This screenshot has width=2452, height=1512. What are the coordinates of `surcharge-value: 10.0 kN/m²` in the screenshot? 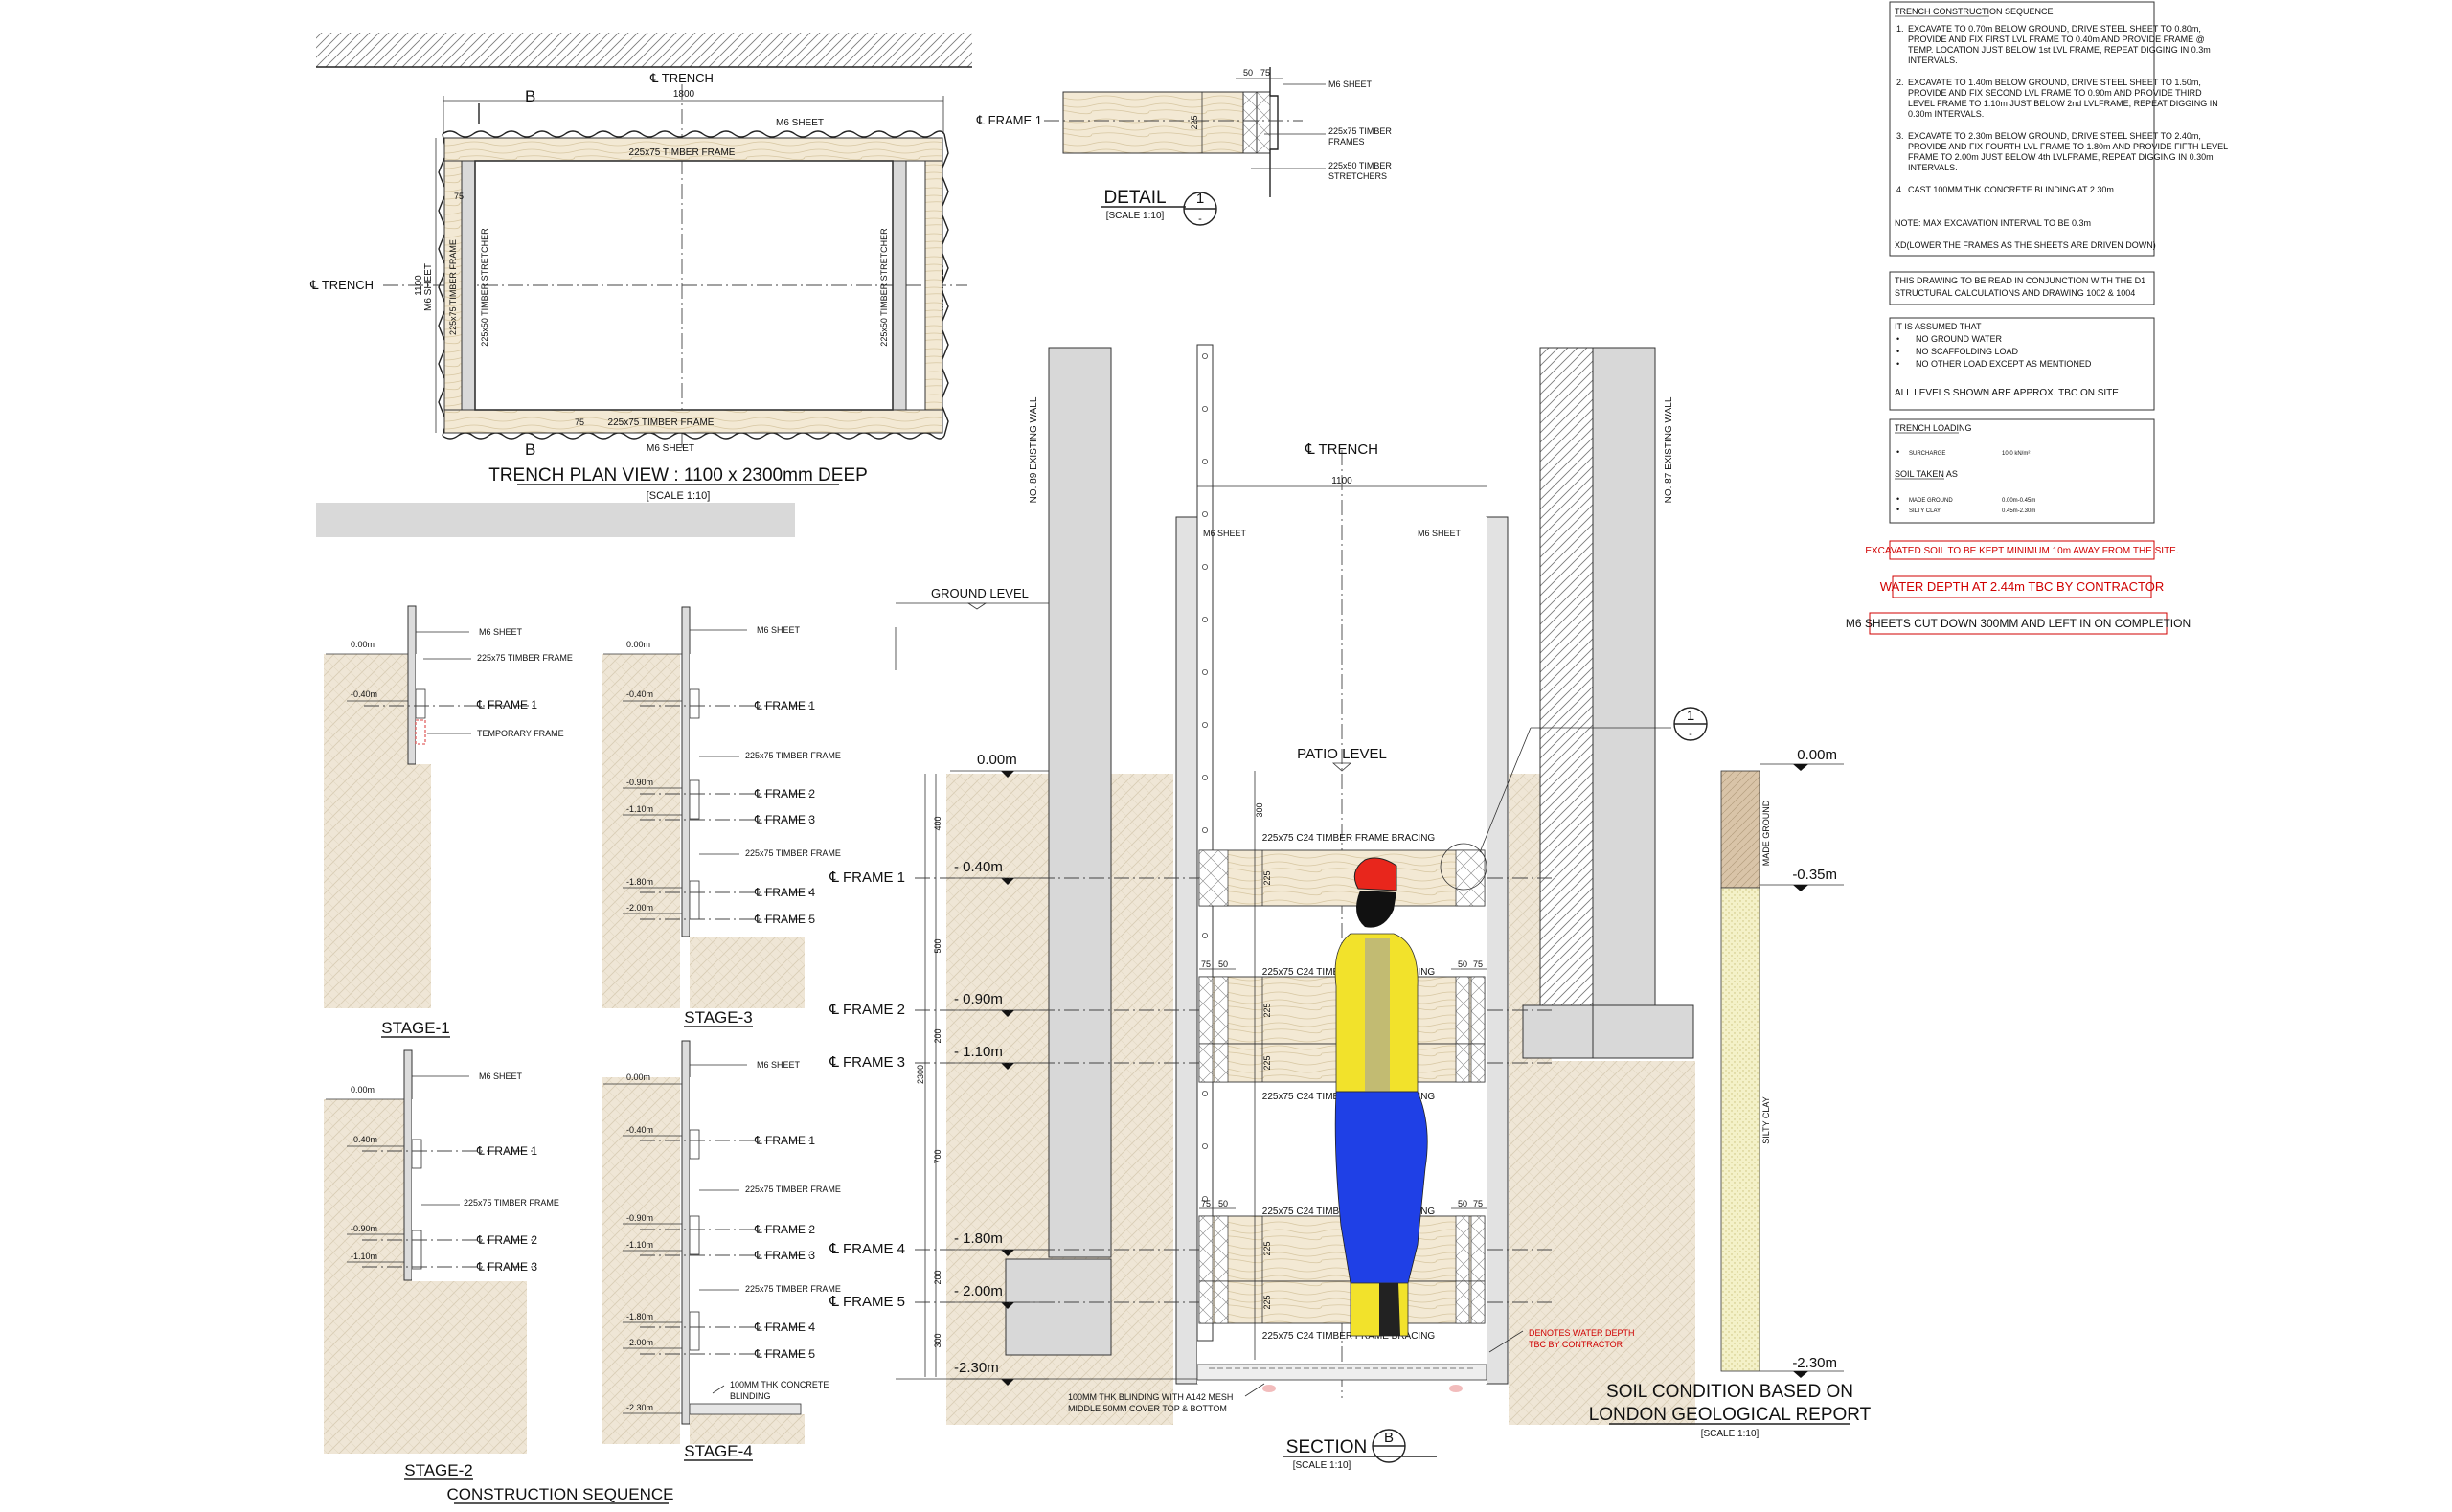 It's located at (2016, 454).